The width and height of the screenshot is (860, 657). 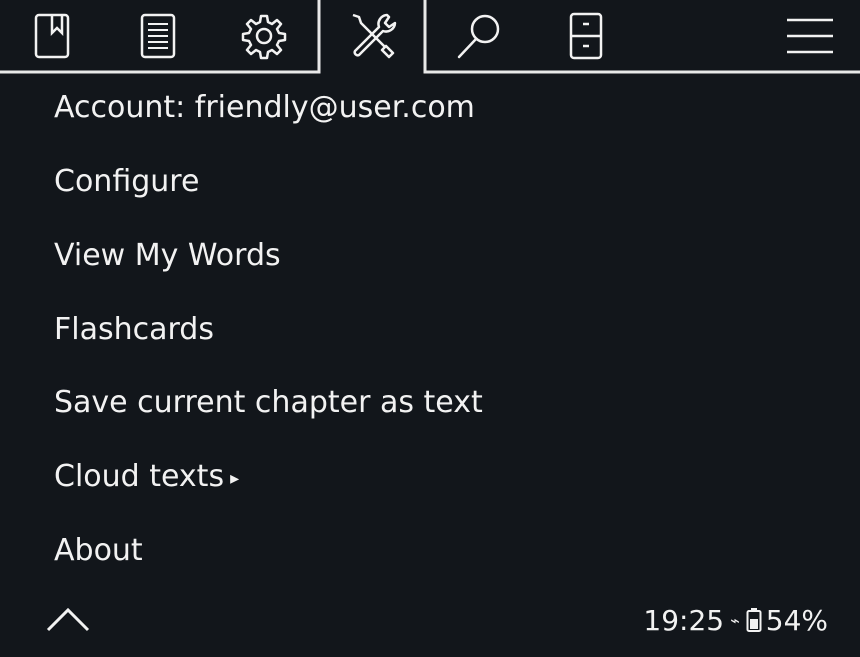 I want to click on tab-main-menu, so click(x=810, y=36).